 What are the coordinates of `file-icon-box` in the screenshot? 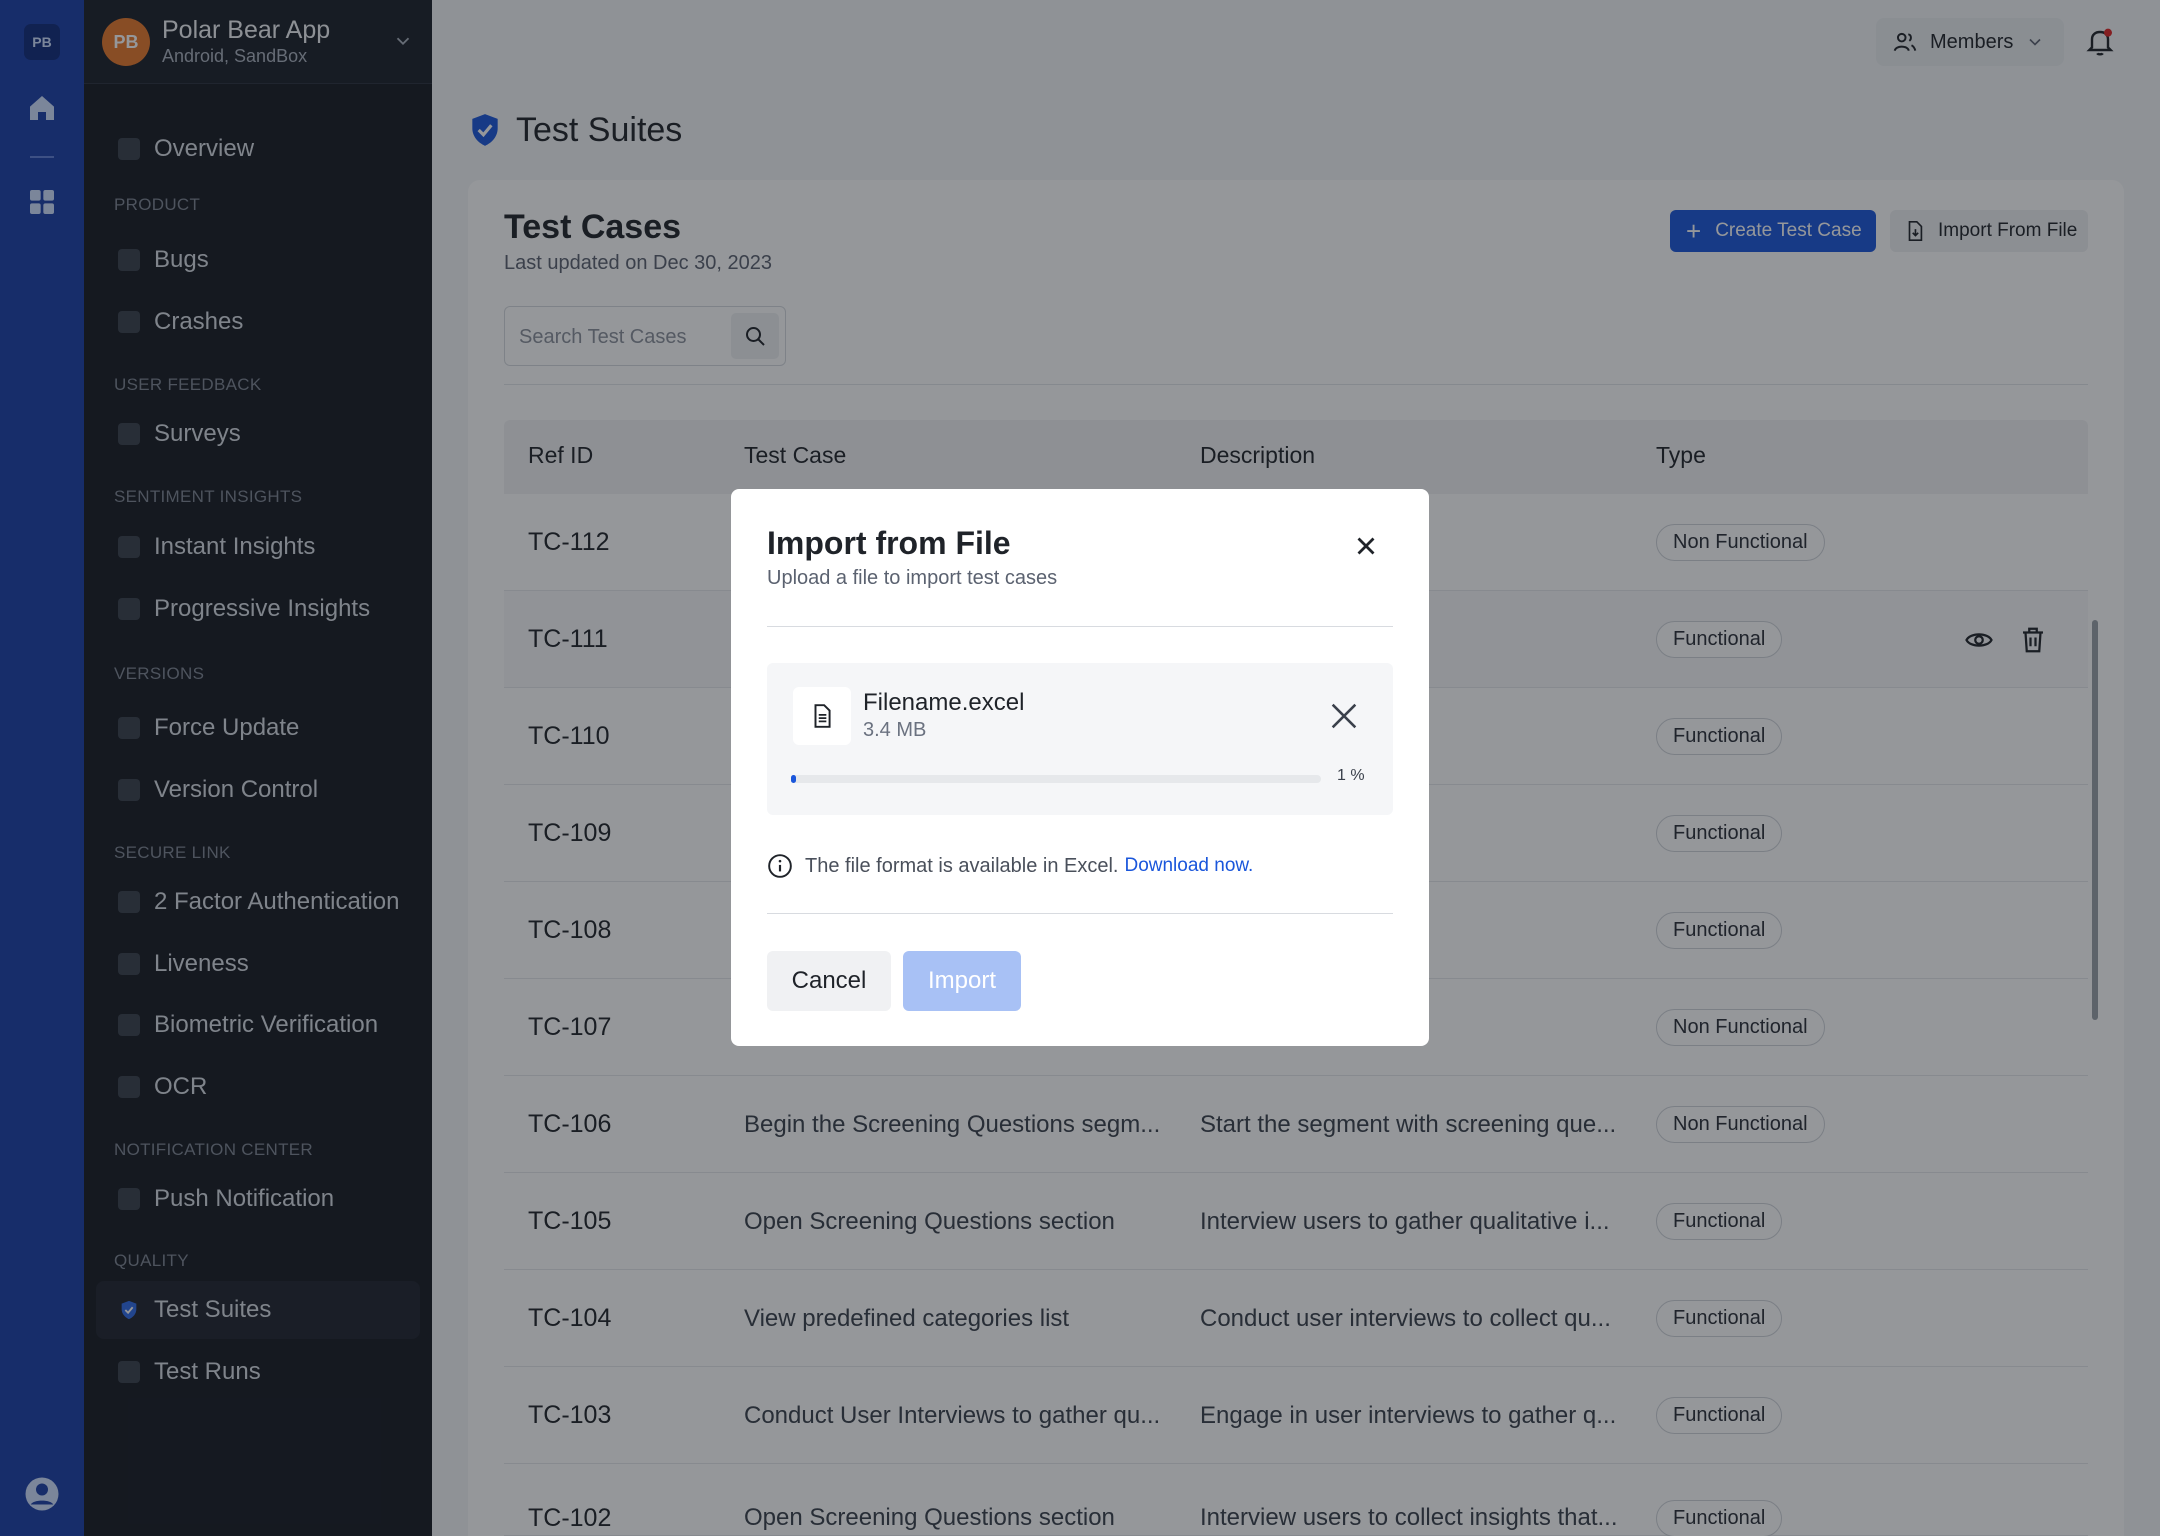 It's located at (822, 716).